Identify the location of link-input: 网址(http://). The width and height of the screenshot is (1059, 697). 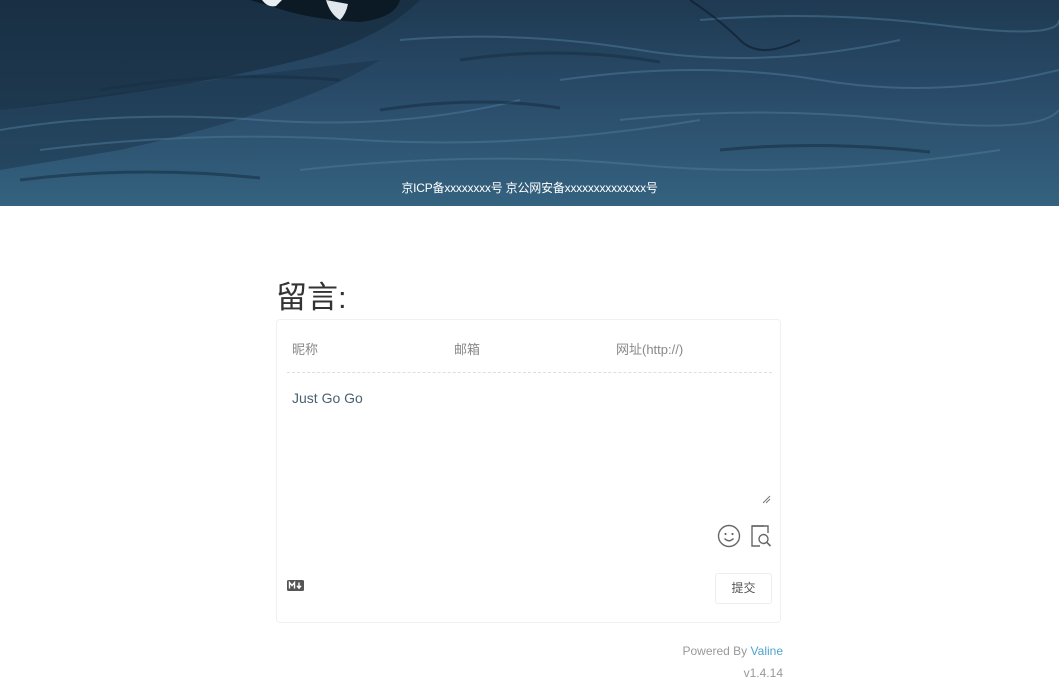
(688, 350).